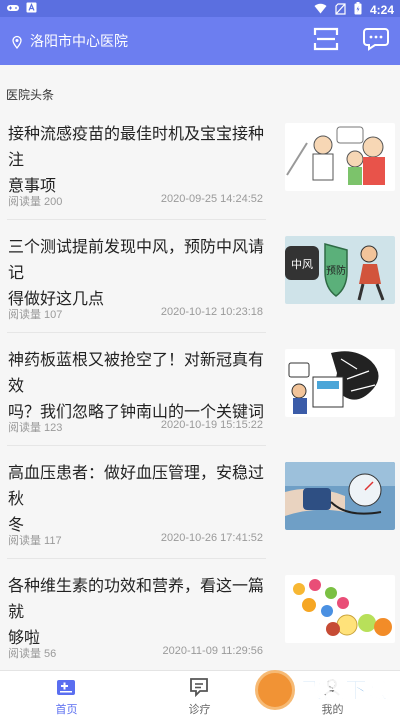 The width and height of the screenshot is (400, 717). Describe the element at coordinates (199, 710) in the screenshot. I see `tab-label: 诊疗` at that location.